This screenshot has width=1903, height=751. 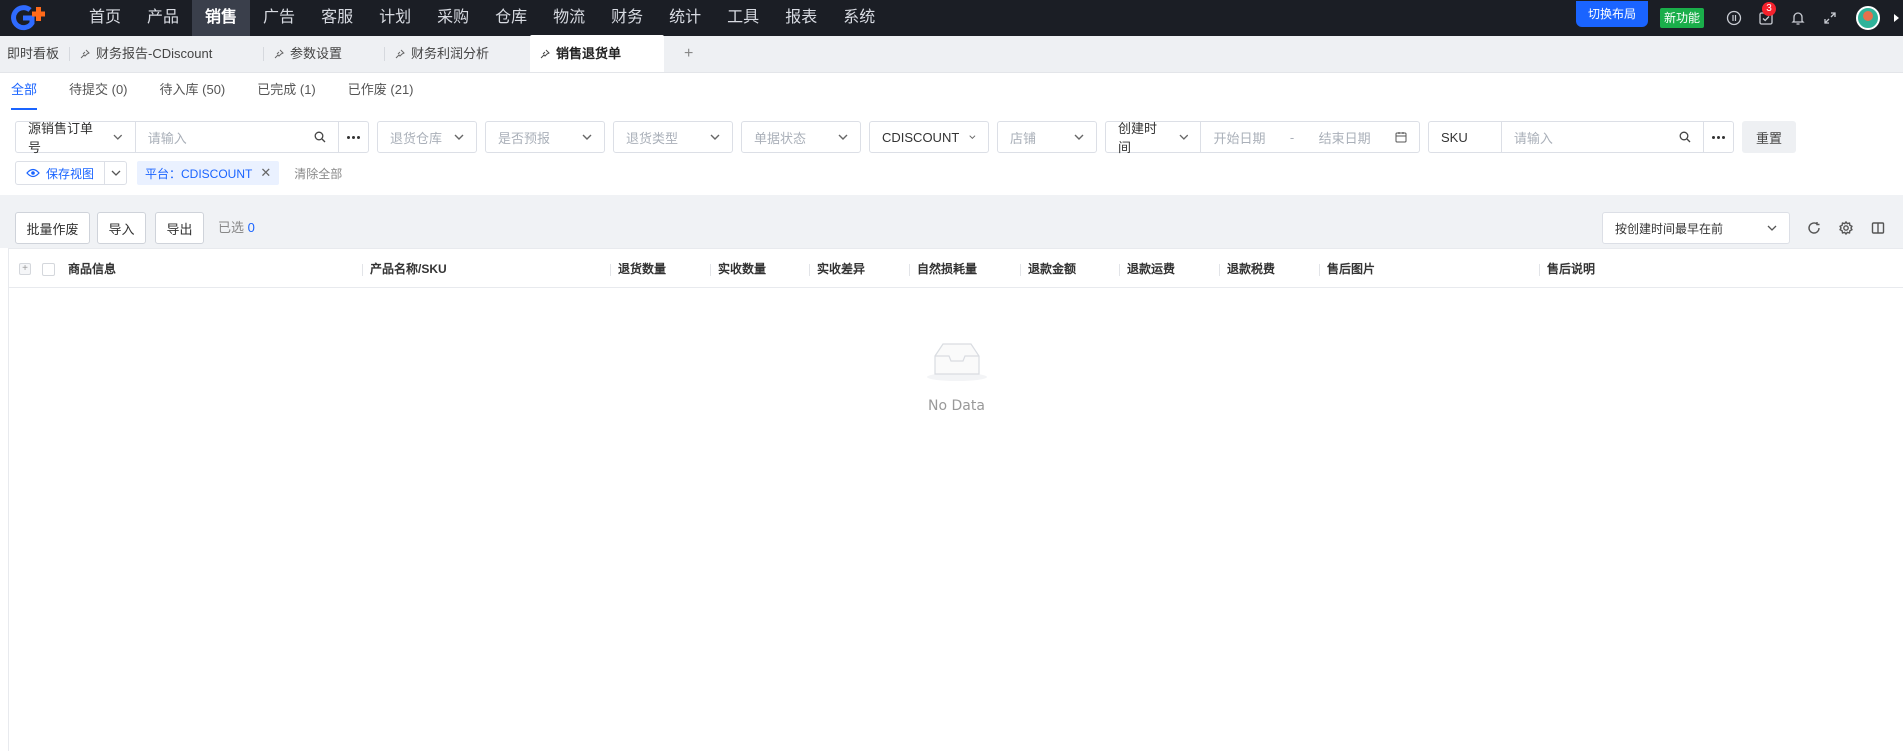 What do you see at coordinates (947, 269) in the screenshot?
I see `column-header-natural-loss: 自然损耗量` at bounding box center [947, 269].